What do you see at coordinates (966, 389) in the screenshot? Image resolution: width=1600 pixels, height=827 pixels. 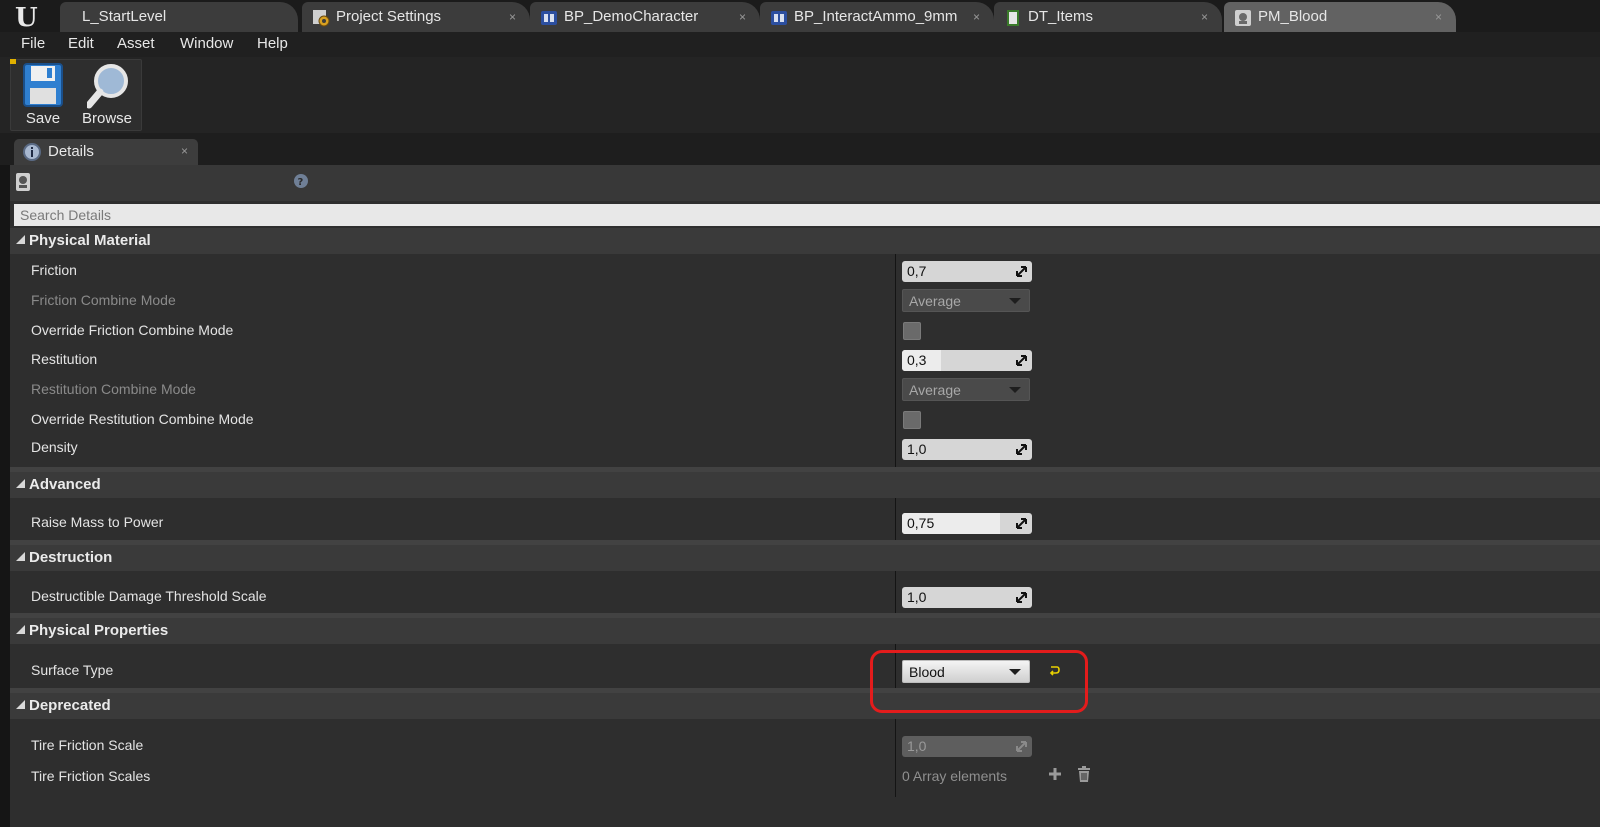 I see `restitution-combine-mode-dropdown: Average` at bounding box center [966, 389].